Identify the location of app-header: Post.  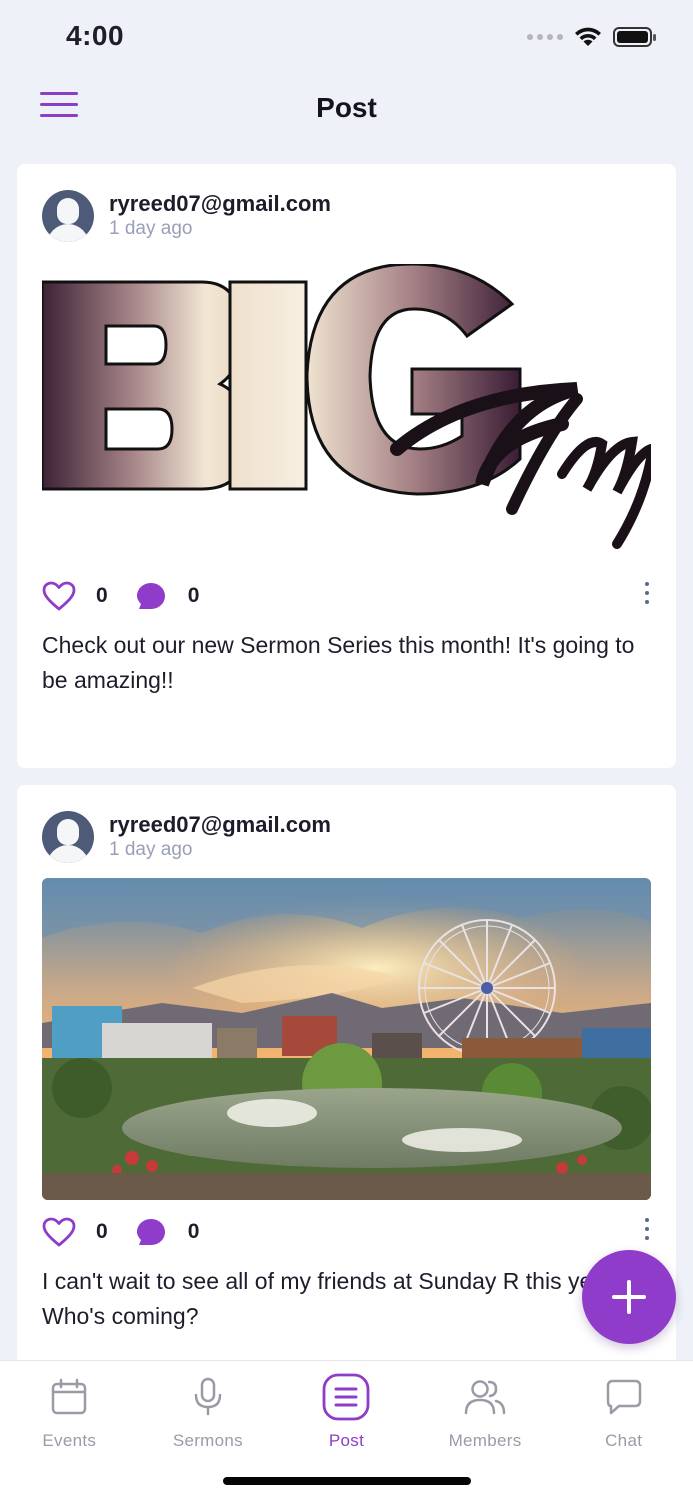
(346, 111).